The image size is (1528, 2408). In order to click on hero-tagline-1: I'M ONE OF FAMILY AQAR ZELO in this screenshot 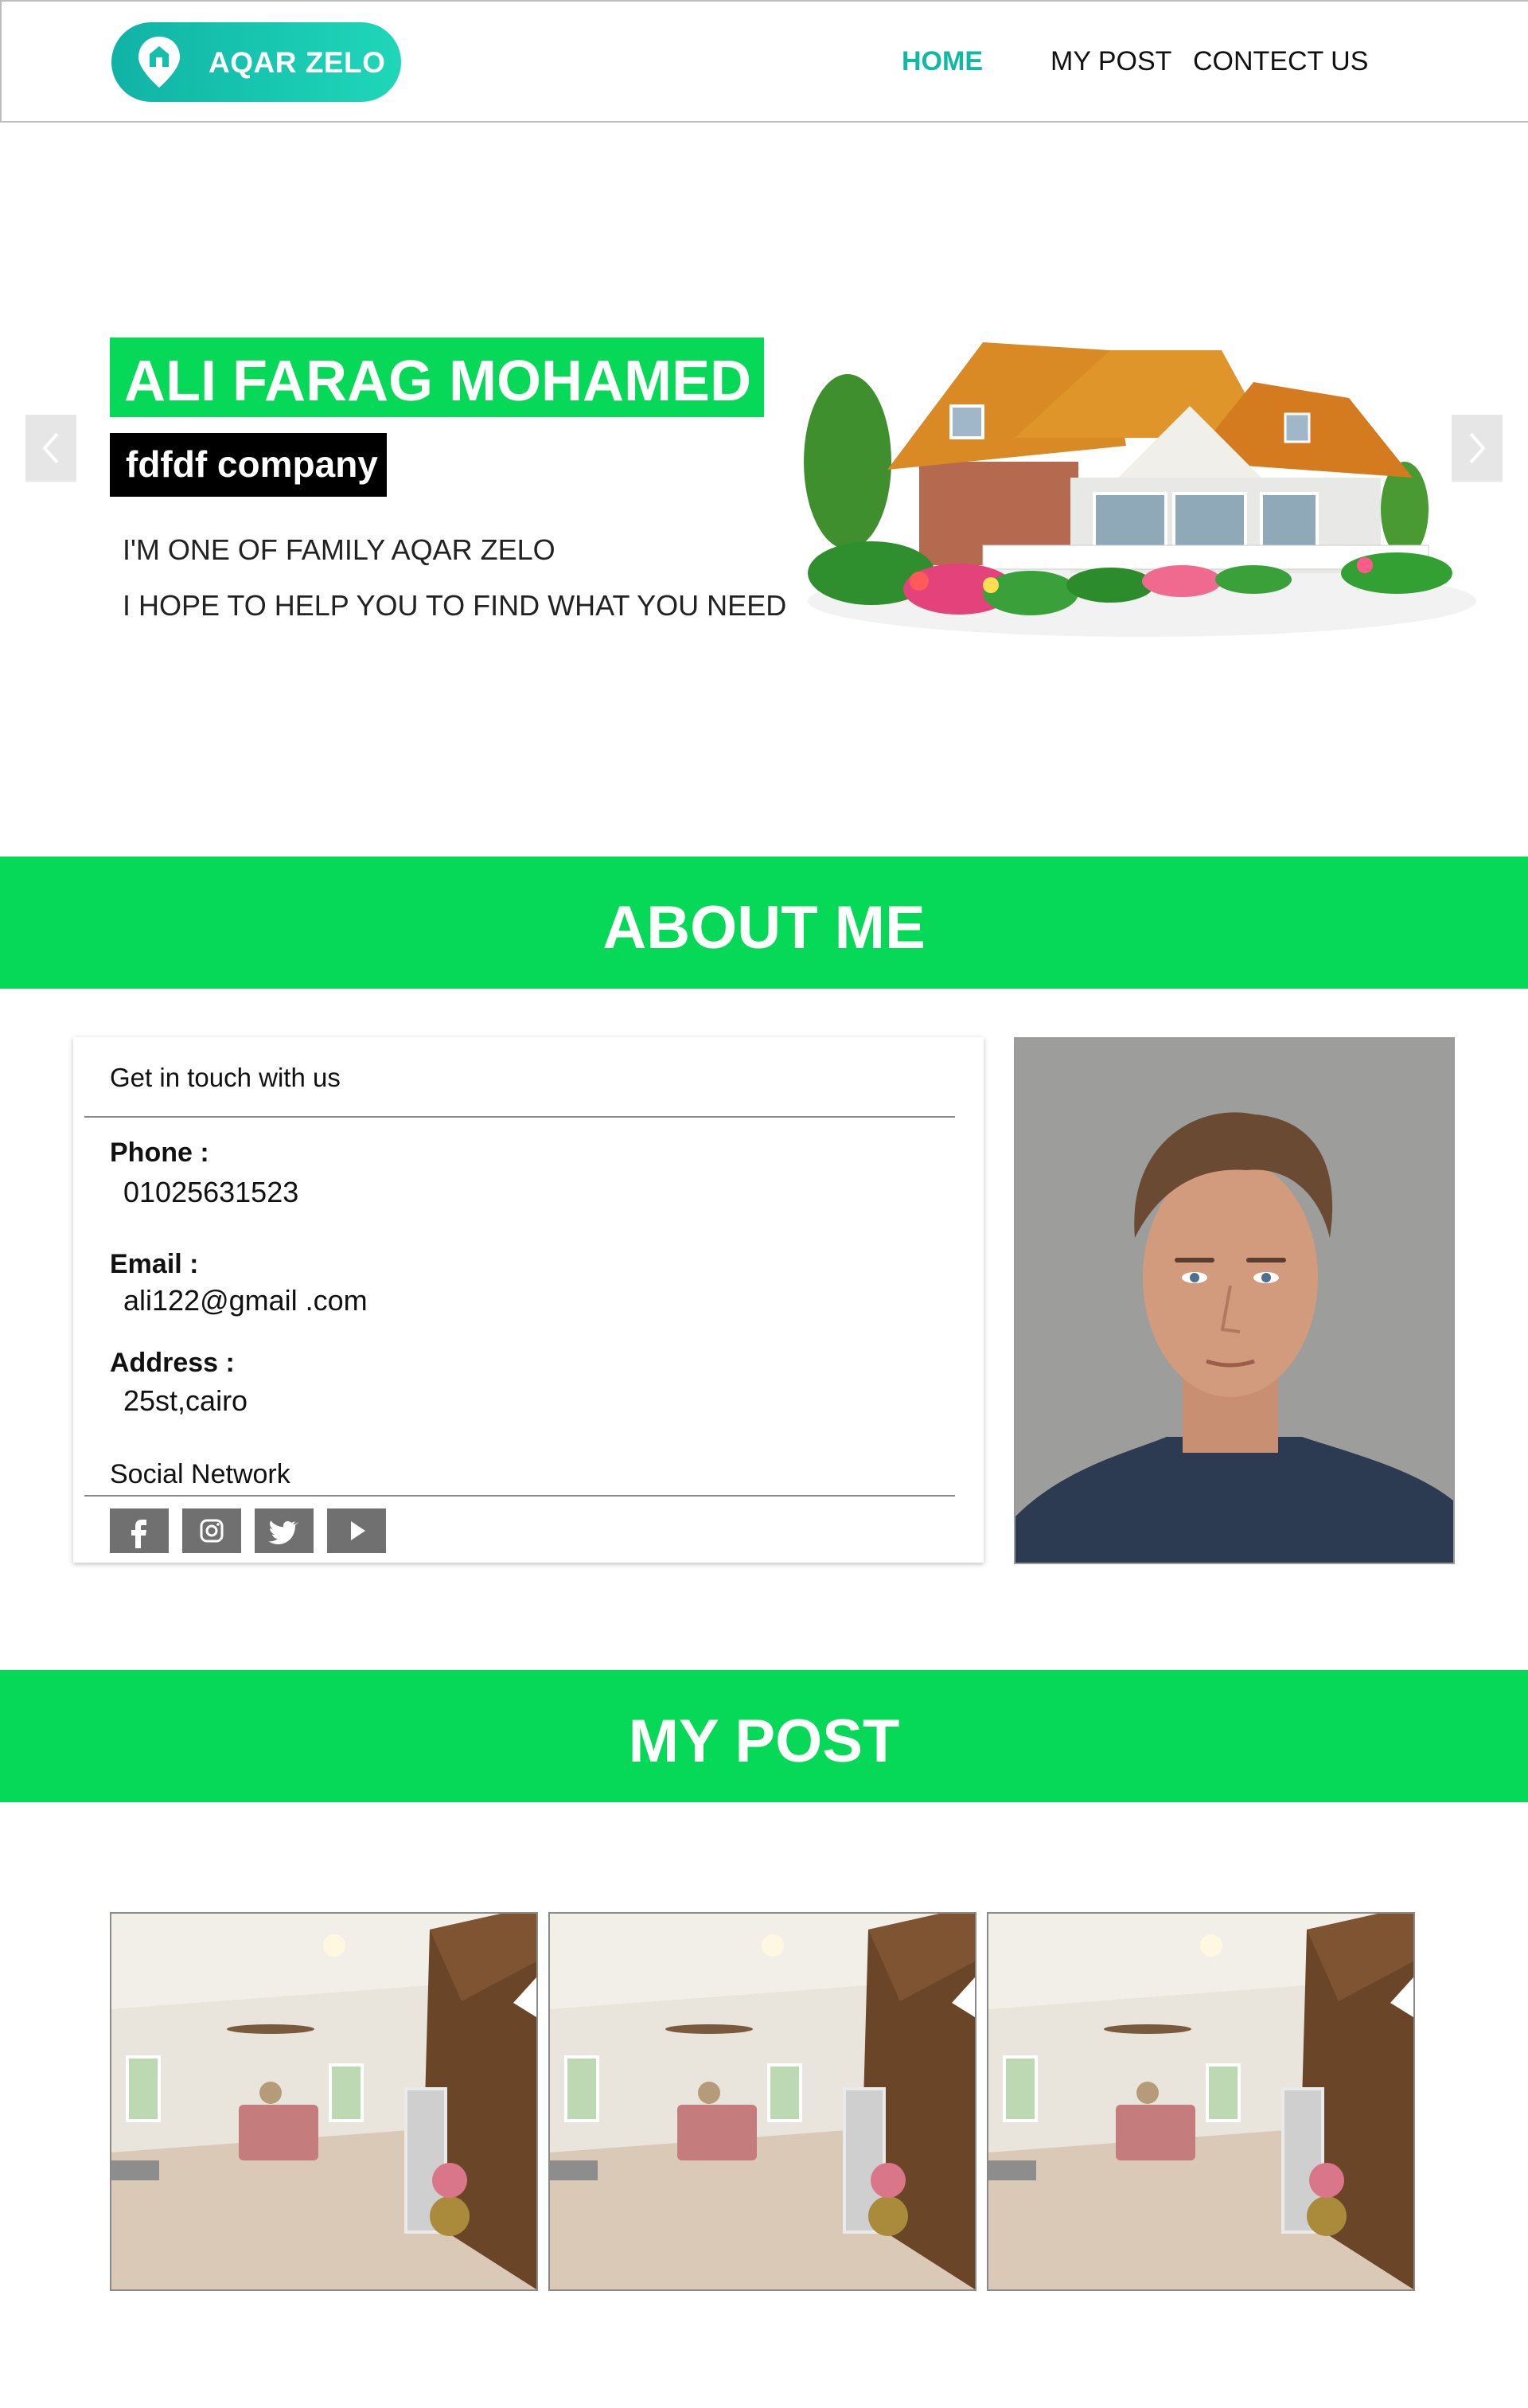, I will do `click(339, 549)`.